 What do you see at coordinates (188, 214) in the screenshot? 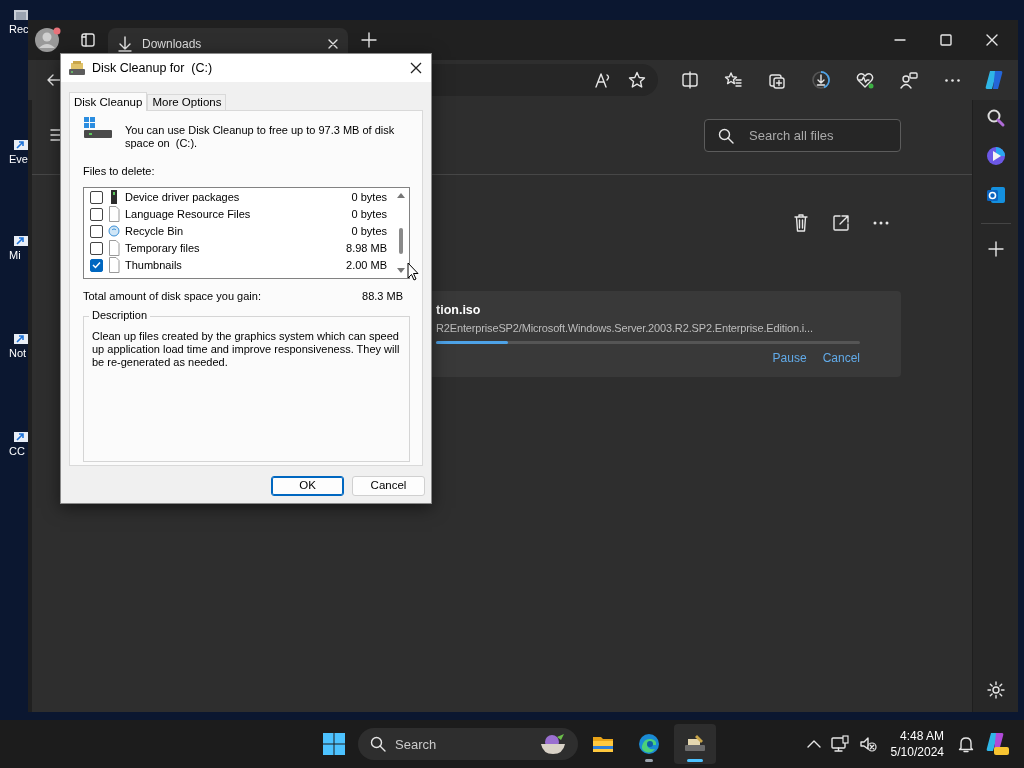
I see `item-name: Language Resource Files` at bounding box center [188, 214].